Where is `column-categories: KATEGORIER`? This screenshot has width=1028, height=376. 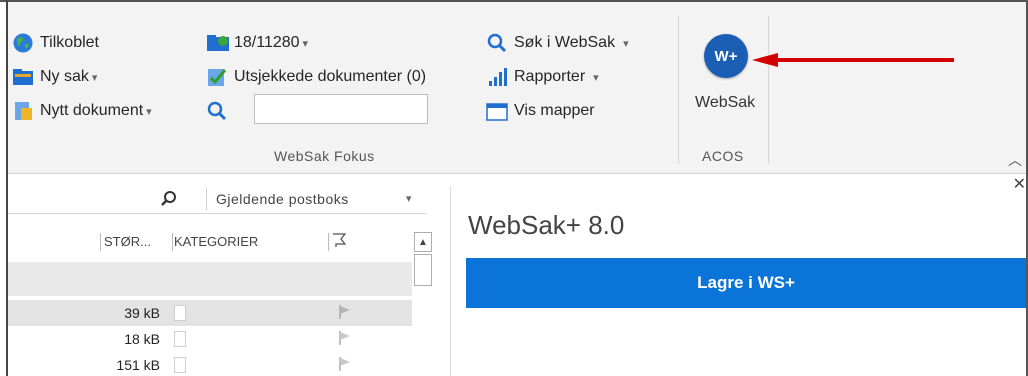
column-categories: KATEGORIER is located at coordinates (216, 241).